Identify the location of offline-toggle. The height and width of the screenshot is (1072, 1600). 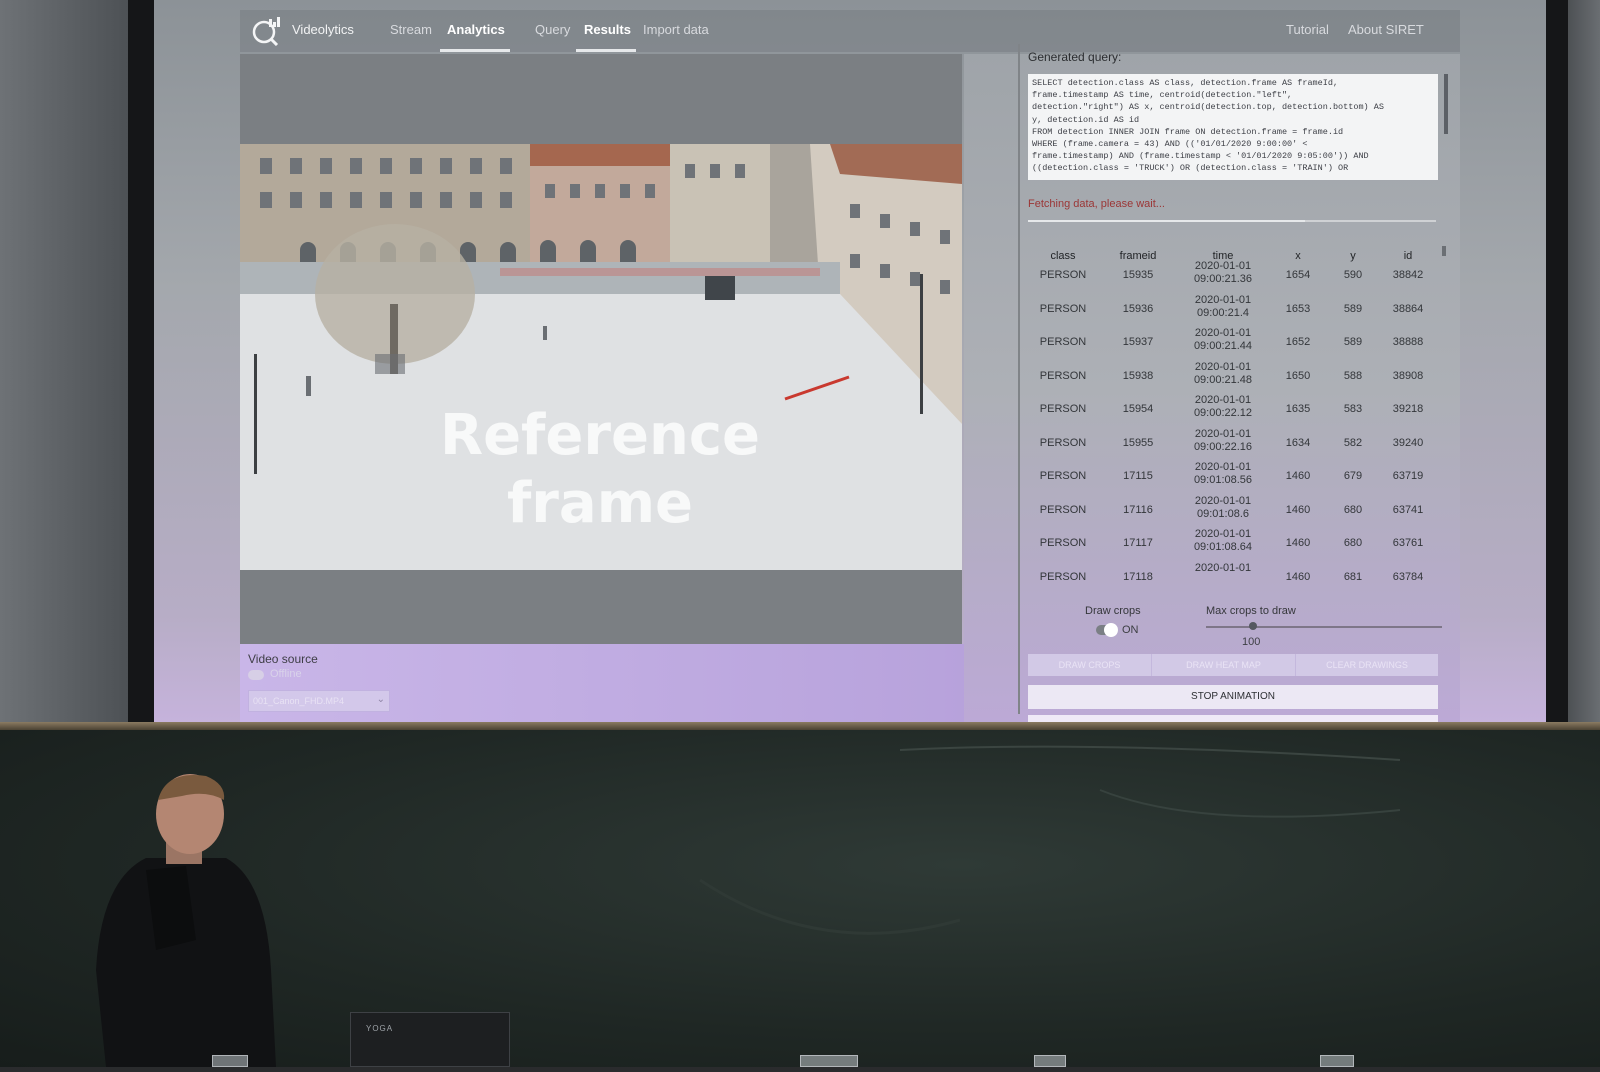
(256, 675).